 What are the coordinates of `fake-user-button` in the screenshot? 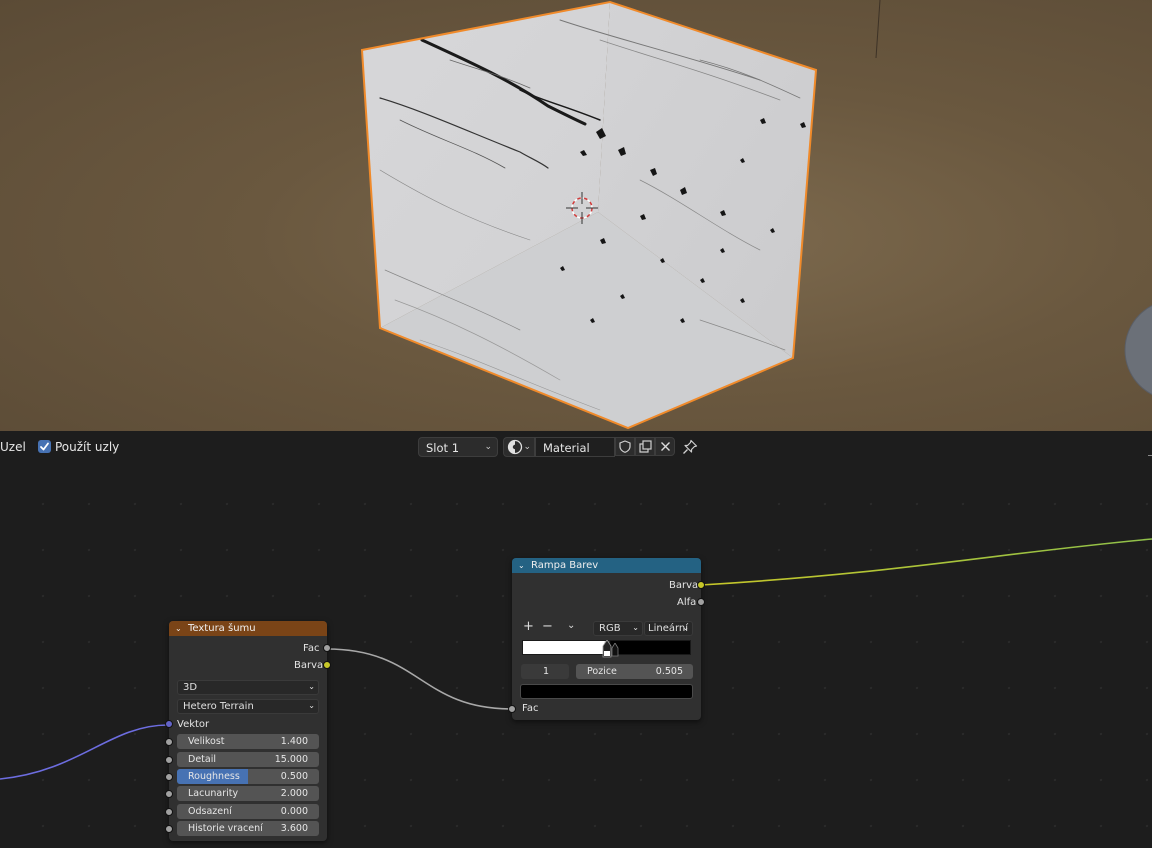 It's located at (625, 446).